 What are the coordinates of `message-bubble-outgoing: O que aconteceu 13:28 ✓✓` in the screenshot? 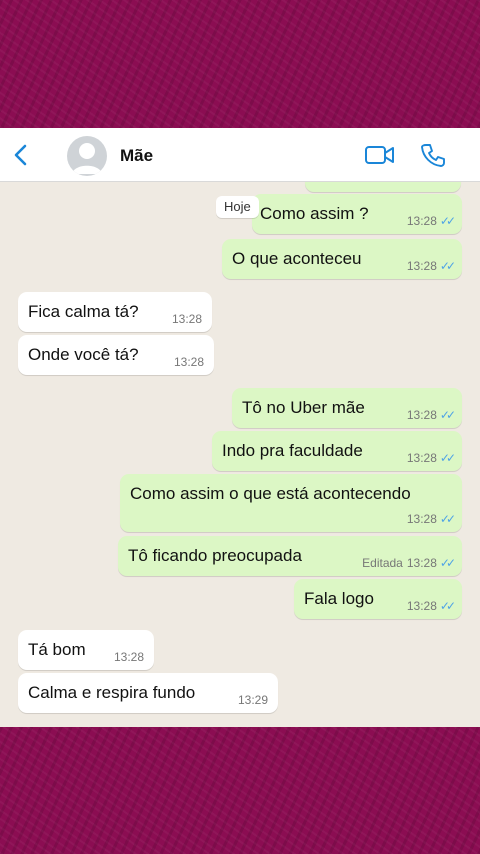 It's located at (342, 259).